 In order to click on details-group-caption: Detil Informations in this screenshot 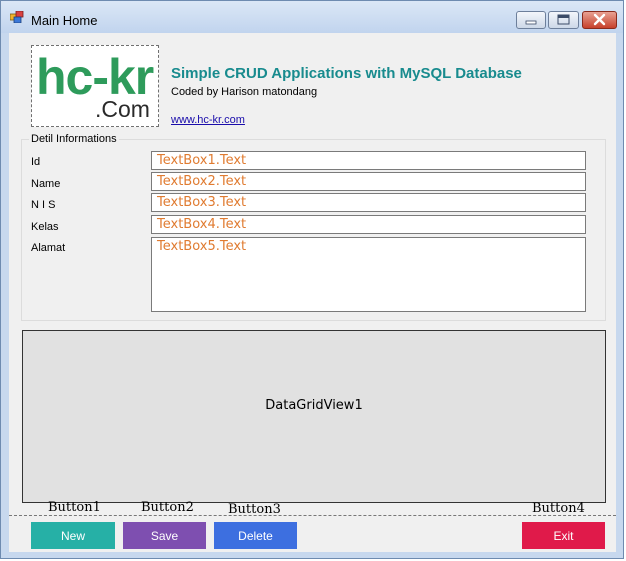, I will do `click(74, 139)`.